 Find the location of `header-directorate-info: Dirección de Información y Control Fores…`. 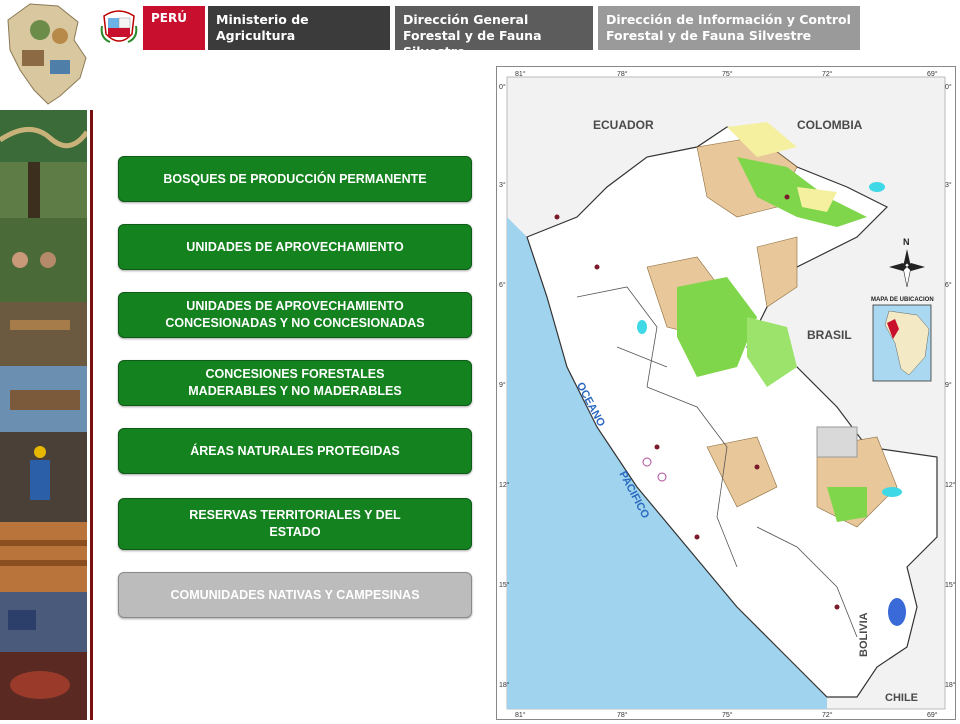

header-directorate-info: Dirección de Información y Control Fores… is located at coordinates (729, 28).